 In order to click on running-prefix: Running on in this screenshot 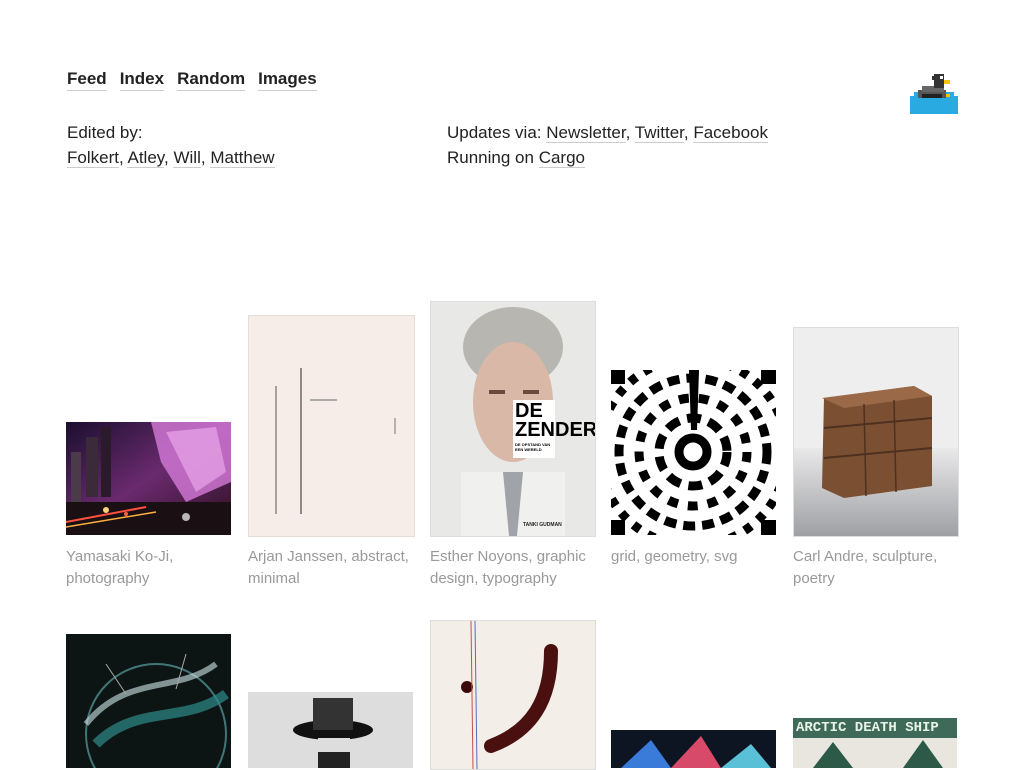, I will do `click(493, 157)`.